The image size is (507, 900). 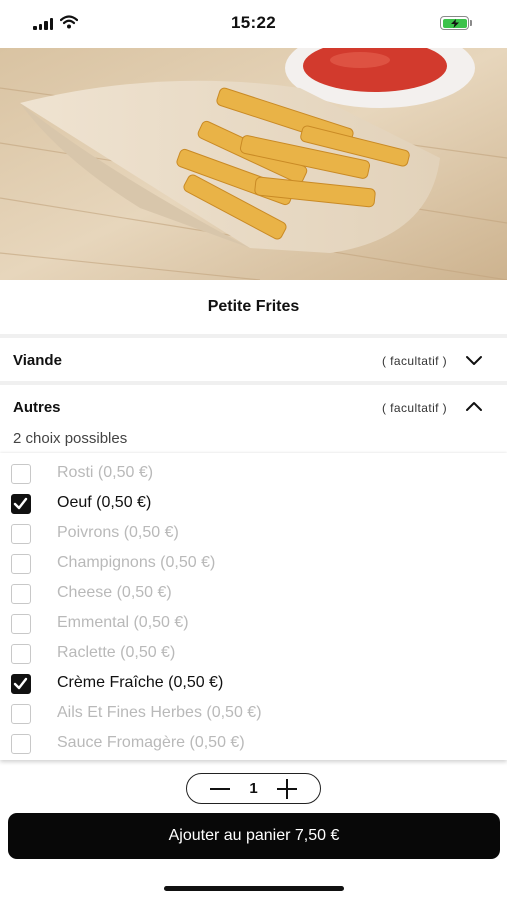 I want to click on battery-icon, so click(x=454, y=23).